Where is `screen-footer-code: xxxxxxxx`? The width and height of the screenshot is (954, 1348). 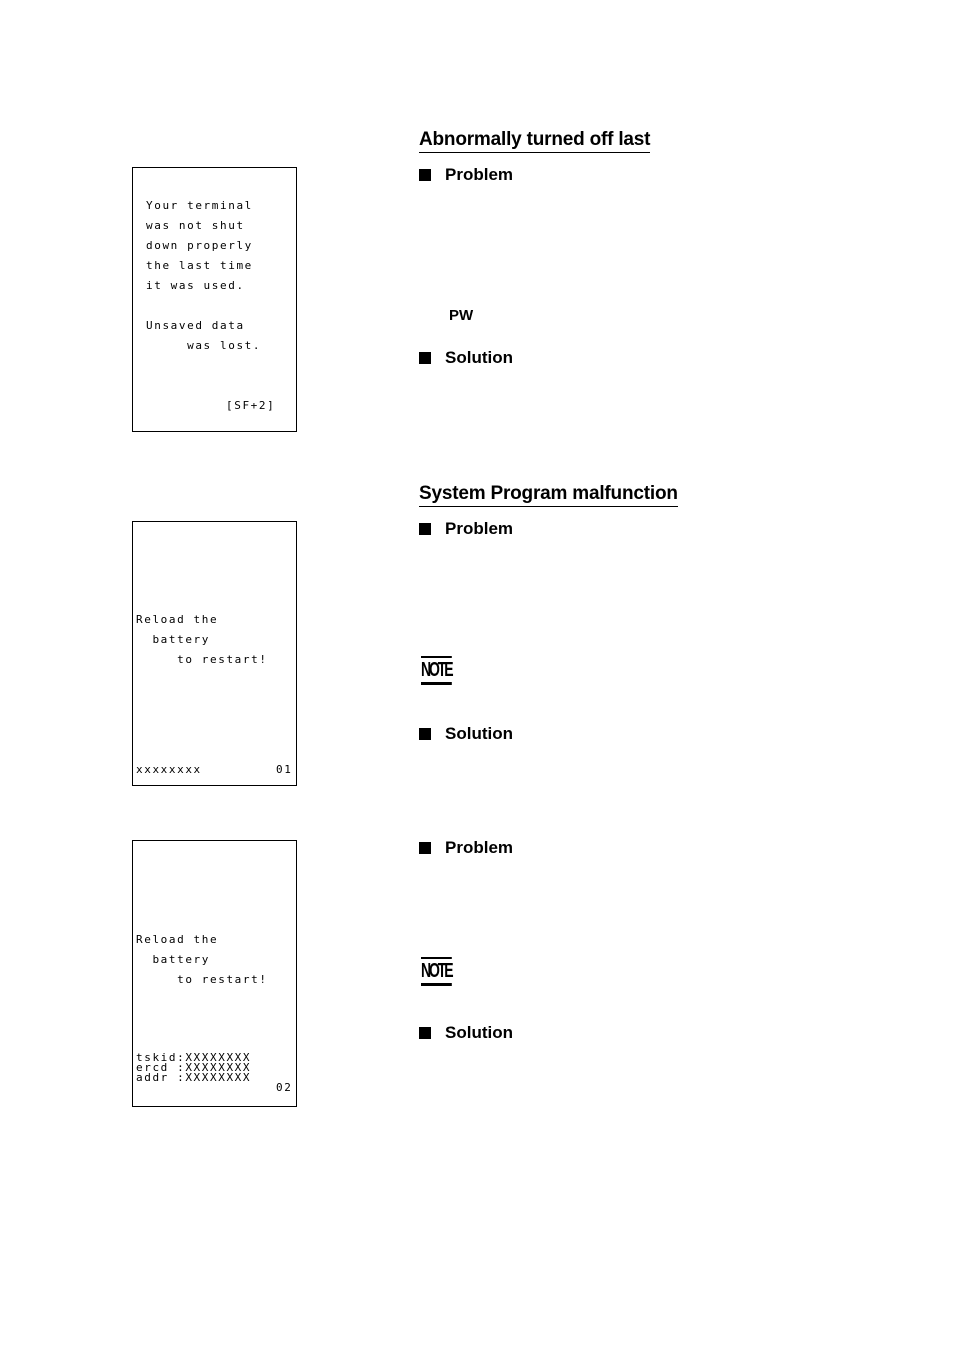
screen-footer-code: xxxxxxxx is located at coordinates (169, 769).